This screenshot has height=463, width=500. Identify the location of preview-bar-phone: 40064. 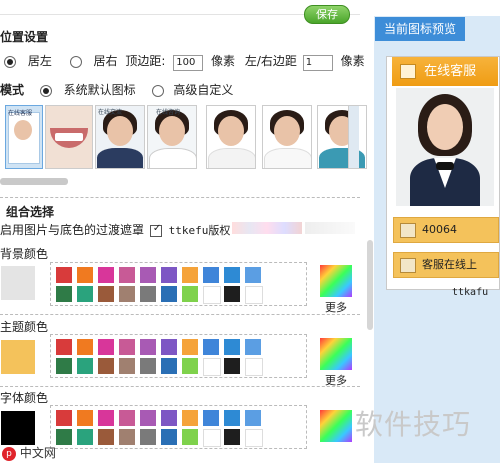
(446, 230).